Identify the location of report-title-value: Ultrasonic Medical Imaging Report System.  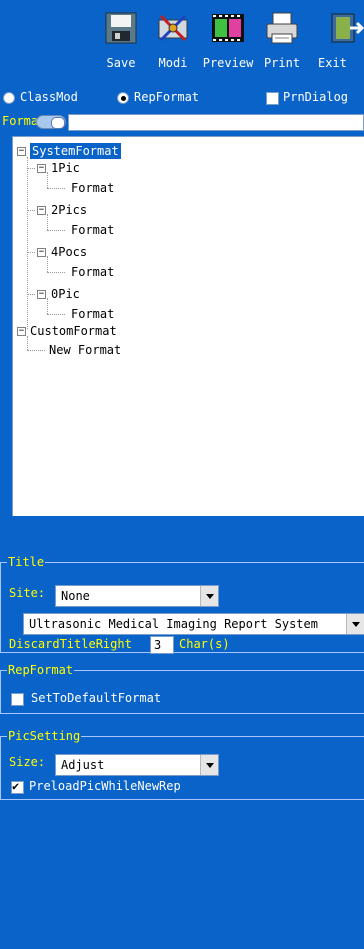
(173, 624).